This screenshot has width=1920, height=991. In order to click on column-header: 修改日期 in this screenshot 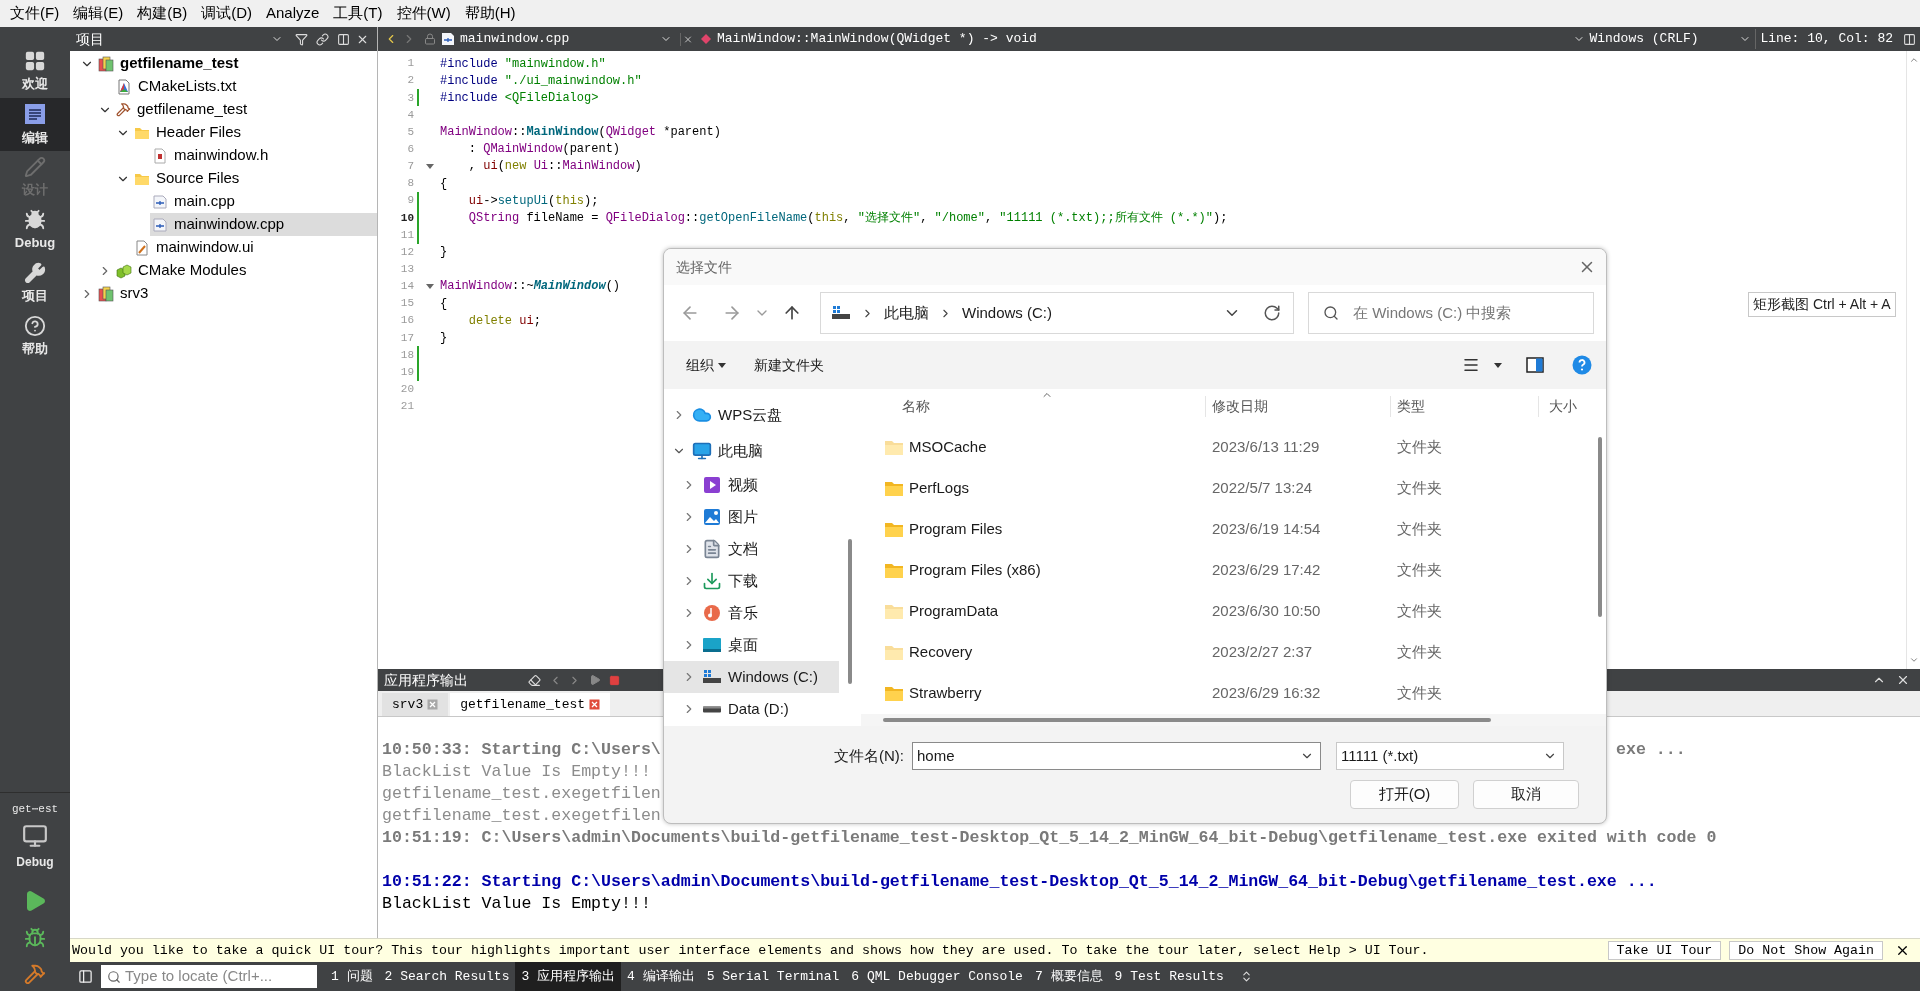, I will do `click(1298, 406)`.